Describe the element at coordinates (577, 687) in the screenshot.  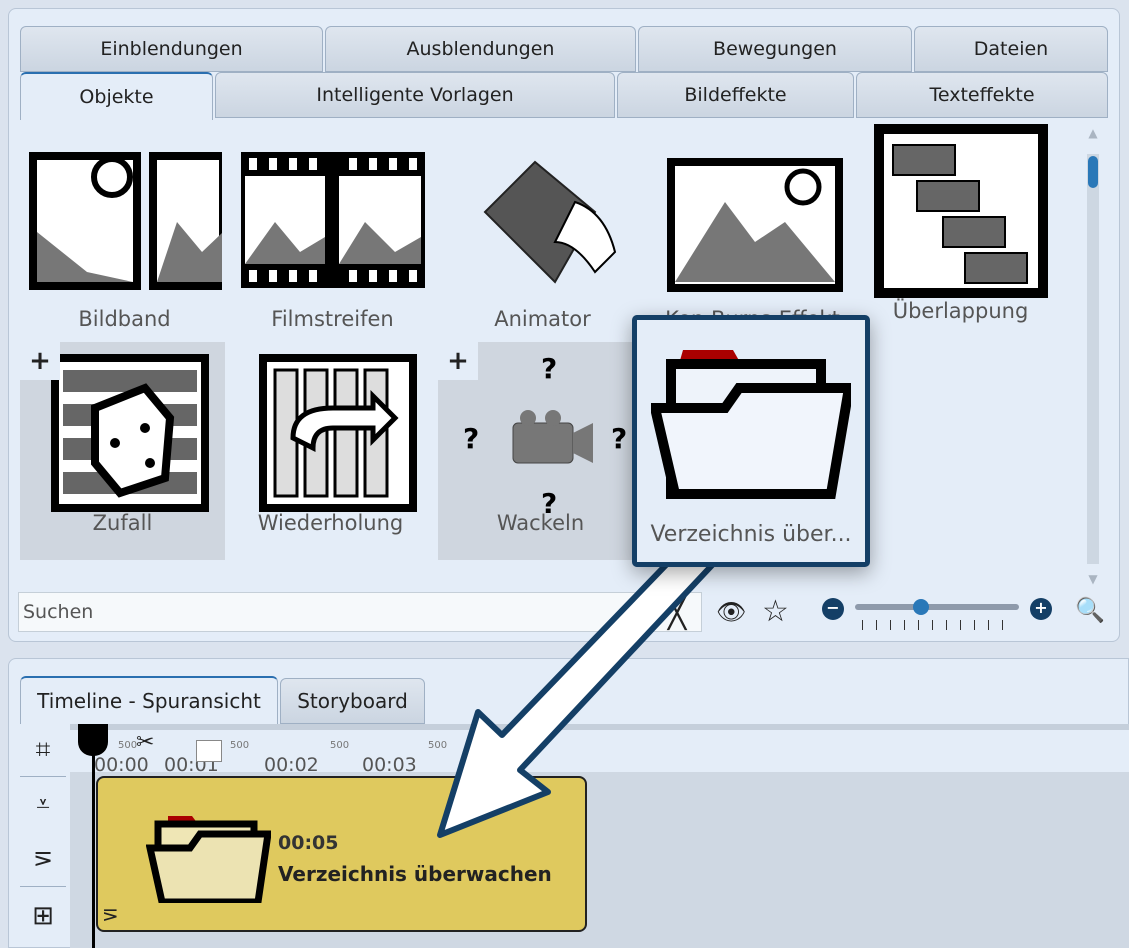
I see `drag-arrow` at that location.